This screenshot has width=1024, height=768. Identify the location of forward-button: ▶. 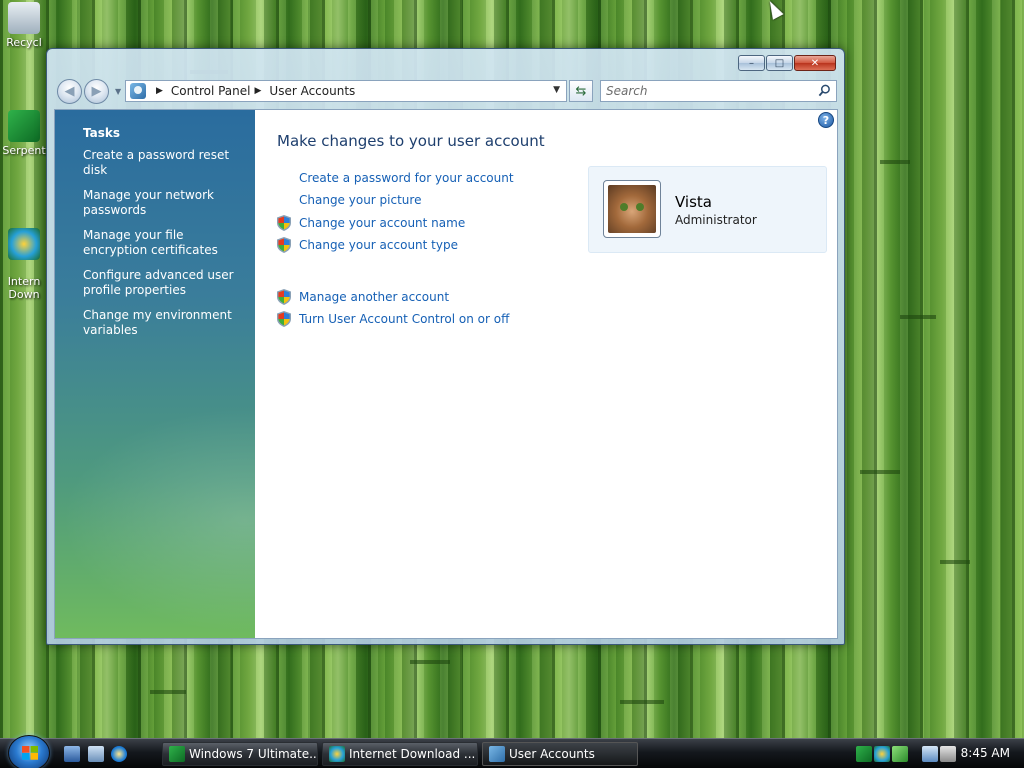
(96, 91).